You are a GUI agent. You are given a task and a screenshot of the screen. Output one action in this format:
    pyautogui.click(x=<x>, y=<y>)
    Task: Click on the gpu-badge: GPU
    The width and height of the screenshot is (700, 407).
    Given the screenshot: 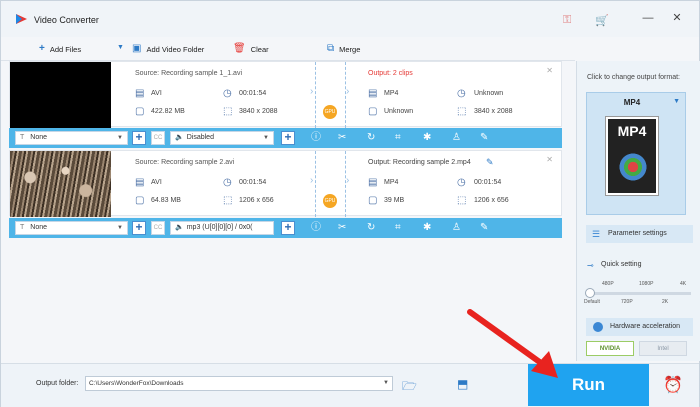 What is the action you would take?
    pyautogui.click(x=330, y=201)
    